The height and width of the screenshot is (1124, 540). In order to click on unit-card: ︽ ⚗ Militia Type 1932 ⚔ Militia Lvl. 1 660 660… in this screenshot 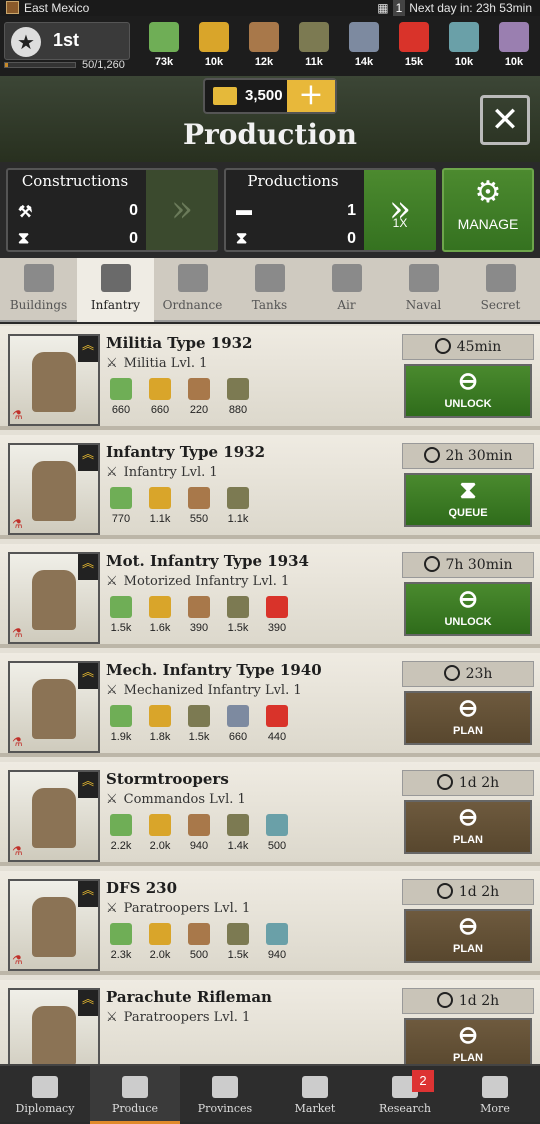, I will do `click(270, 378)`.